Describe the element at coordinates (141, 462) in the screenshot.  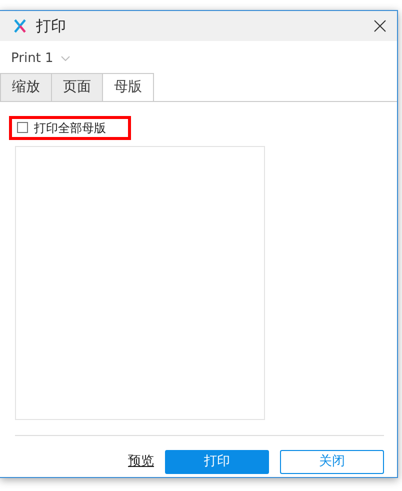
I see `preview-link: 预览` at that location.